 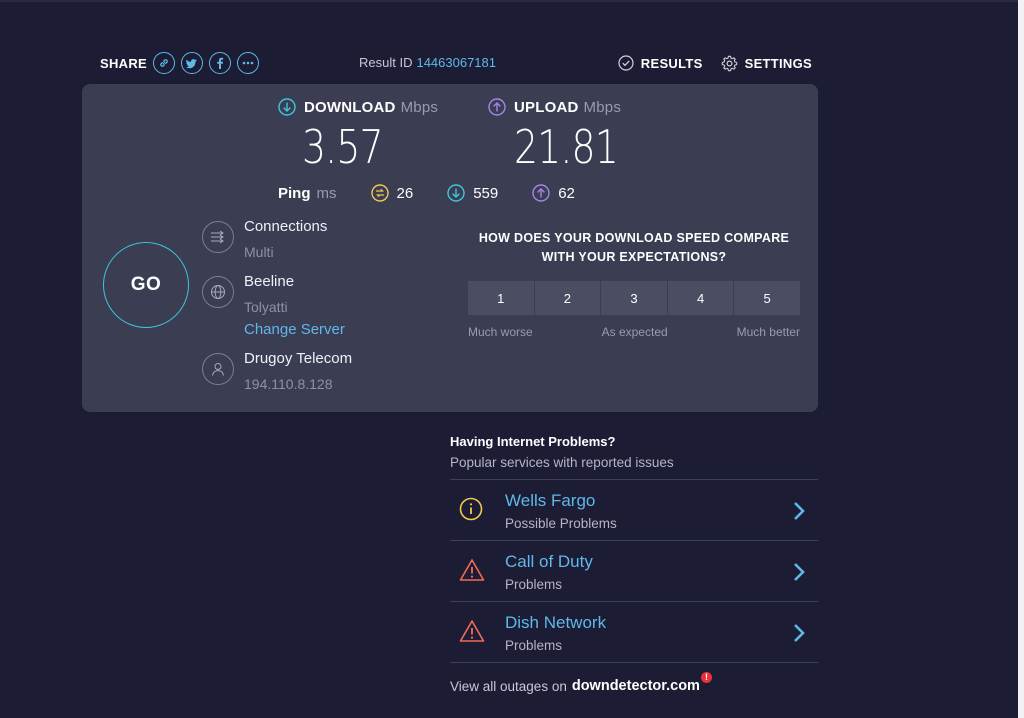 I want to click on problem-name: Dish Network, so click(x=556, y=622).